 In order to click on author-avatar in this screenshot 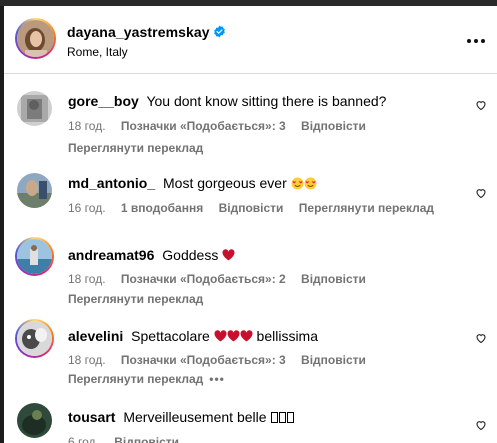, I will do `click(35, 38)`.